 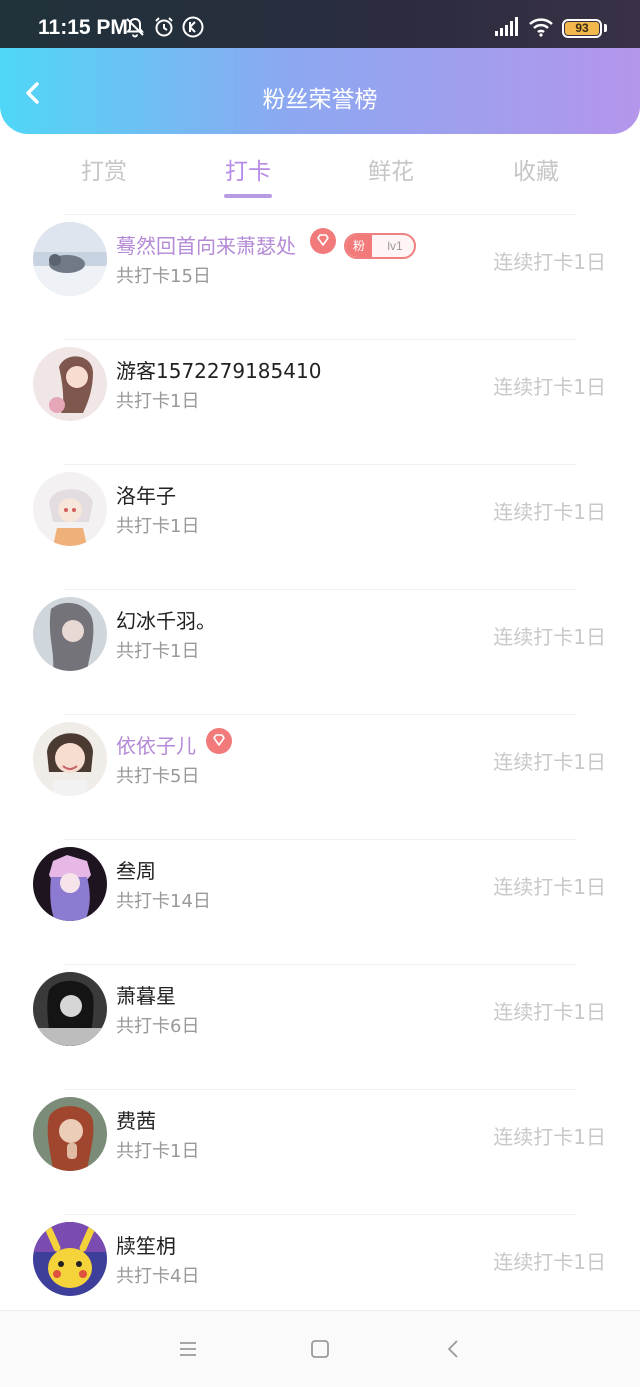 What do you see at coordinates (380, 246) in the screenshot?
I see `fan-level-badge: 粉 lv1` at bounding box center [380, 246].